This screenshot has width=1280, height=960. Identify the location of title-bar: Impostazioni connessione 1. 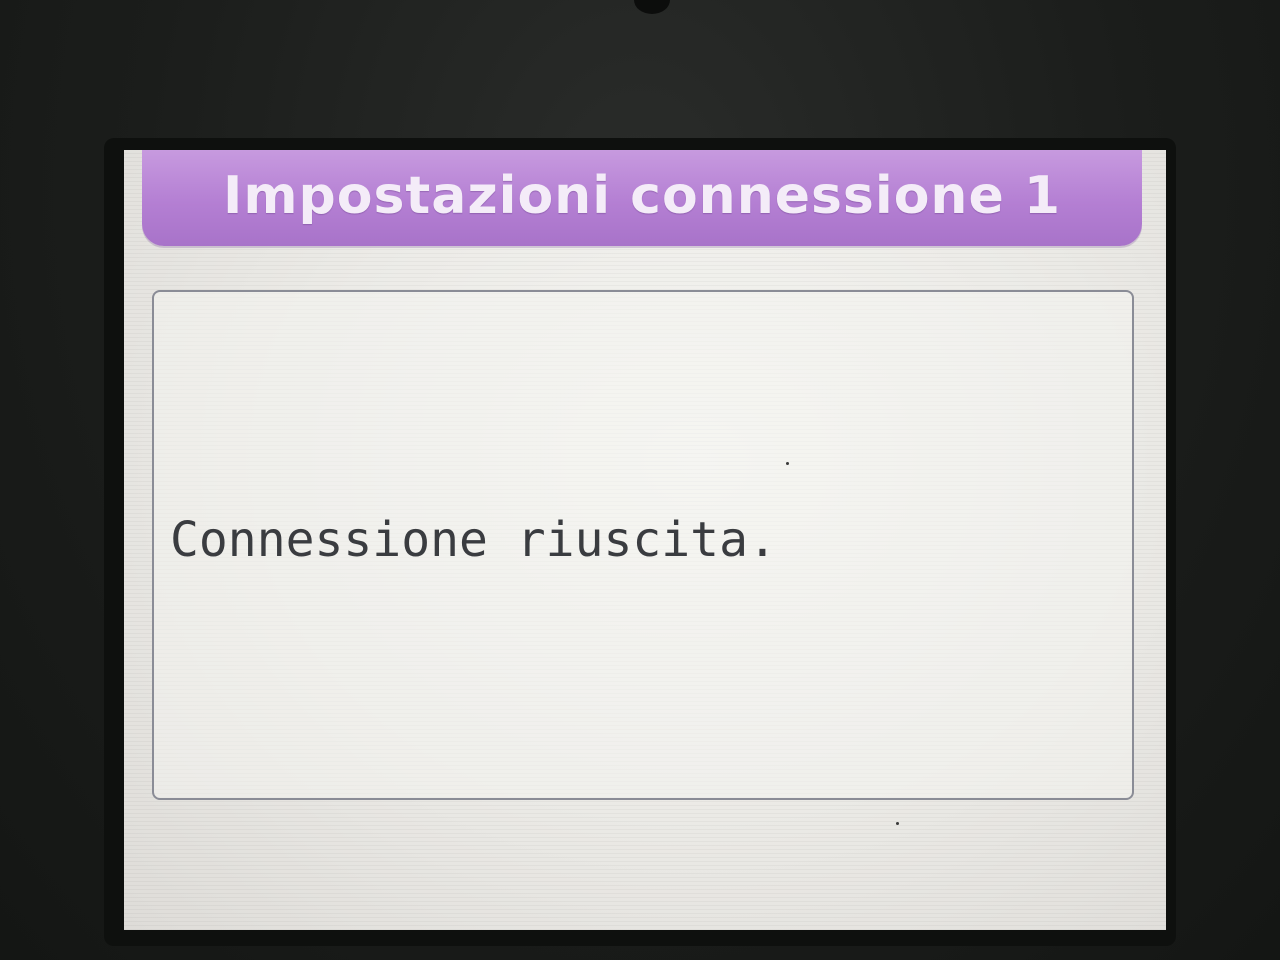
(642, 198).